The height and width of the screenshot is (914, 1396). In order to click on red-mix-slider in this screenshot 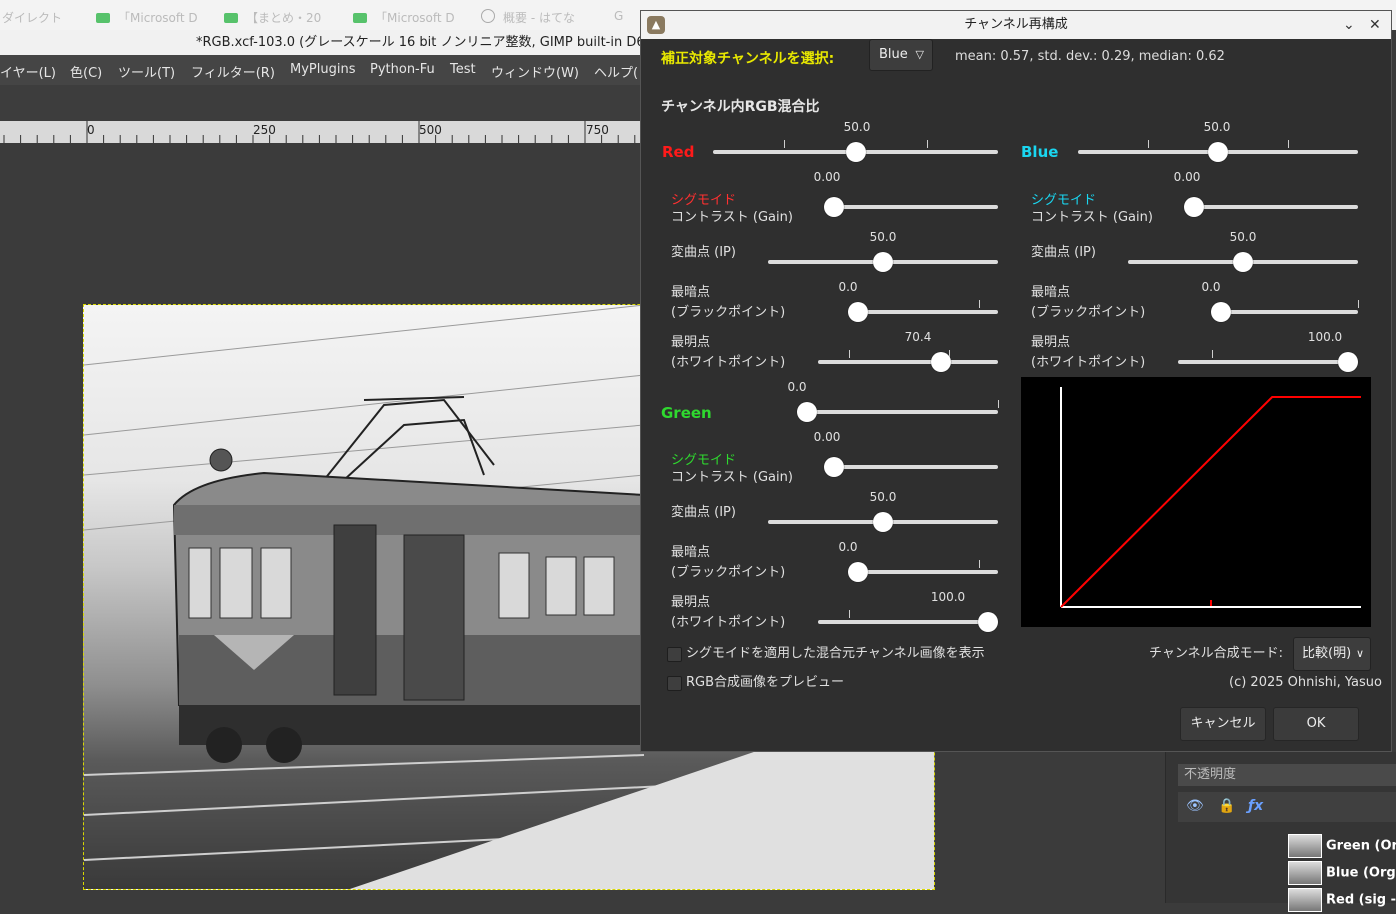, I will do `click(855, 151)`.